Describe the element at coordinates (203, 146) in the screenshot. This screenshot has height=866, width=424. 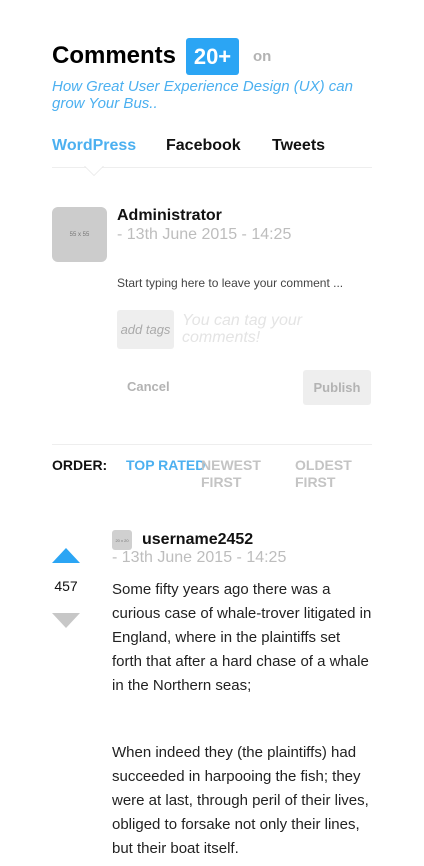
I see `tab-facebook: Facebook` at that location.